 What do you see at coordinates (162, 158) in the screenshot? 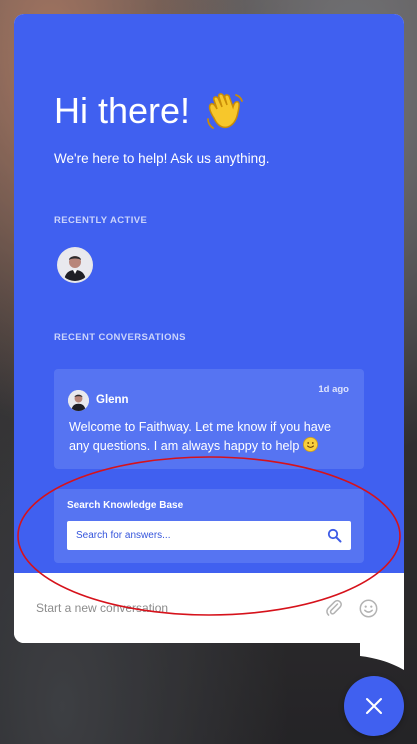
I see `greeting-subtitle: We're here to help! Ask us anything.` at bounding box center [162, 158].